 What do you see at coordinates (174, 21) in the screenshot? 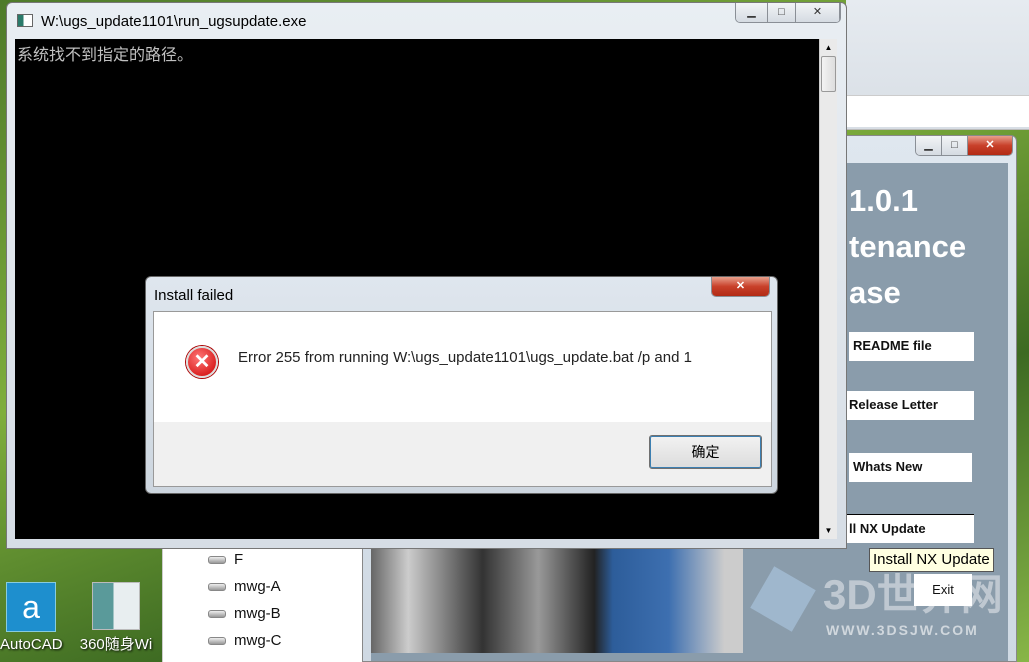
I see `console-title: W:\ugs_update1101\run_ugsupdate.exe` at bounding box center [174, 21].